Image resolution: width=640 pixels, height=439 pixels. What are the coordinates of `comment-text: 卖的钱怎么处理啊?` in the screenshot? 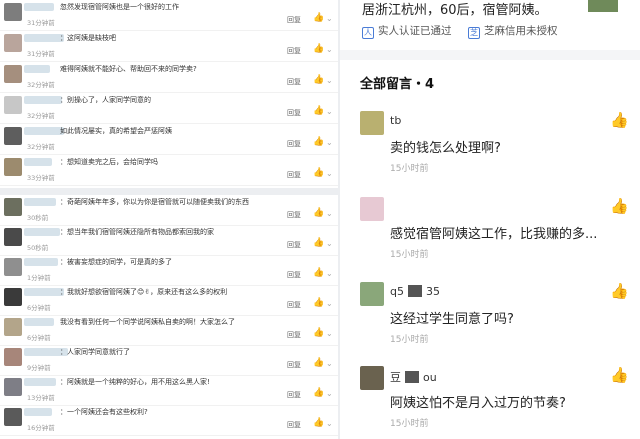 It's located at (445, 148).